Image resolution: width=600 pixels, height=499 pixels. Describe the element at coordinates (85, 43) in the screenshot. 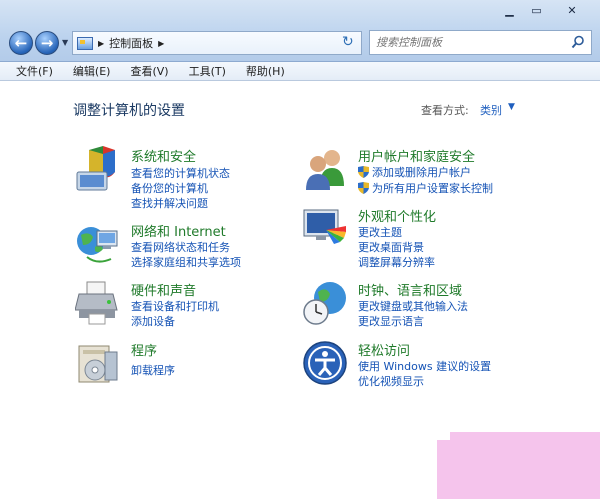

I see `control-panel-icon` at that location.